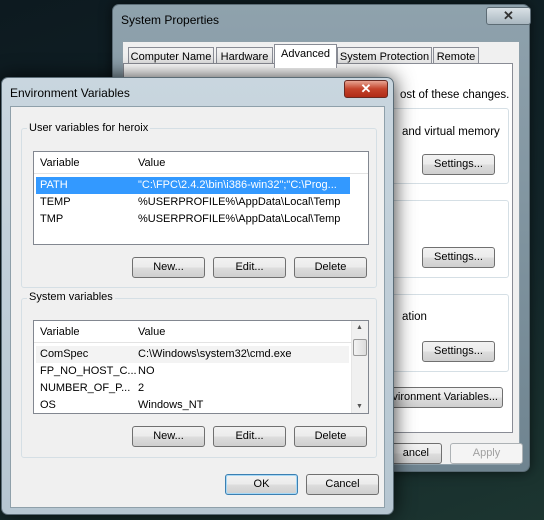  What do you see at coordinates (215, 354) in the screenshot?
I see `row-value: C:\Windows\system32\cmd.exe` at bounding box center [215, 354].